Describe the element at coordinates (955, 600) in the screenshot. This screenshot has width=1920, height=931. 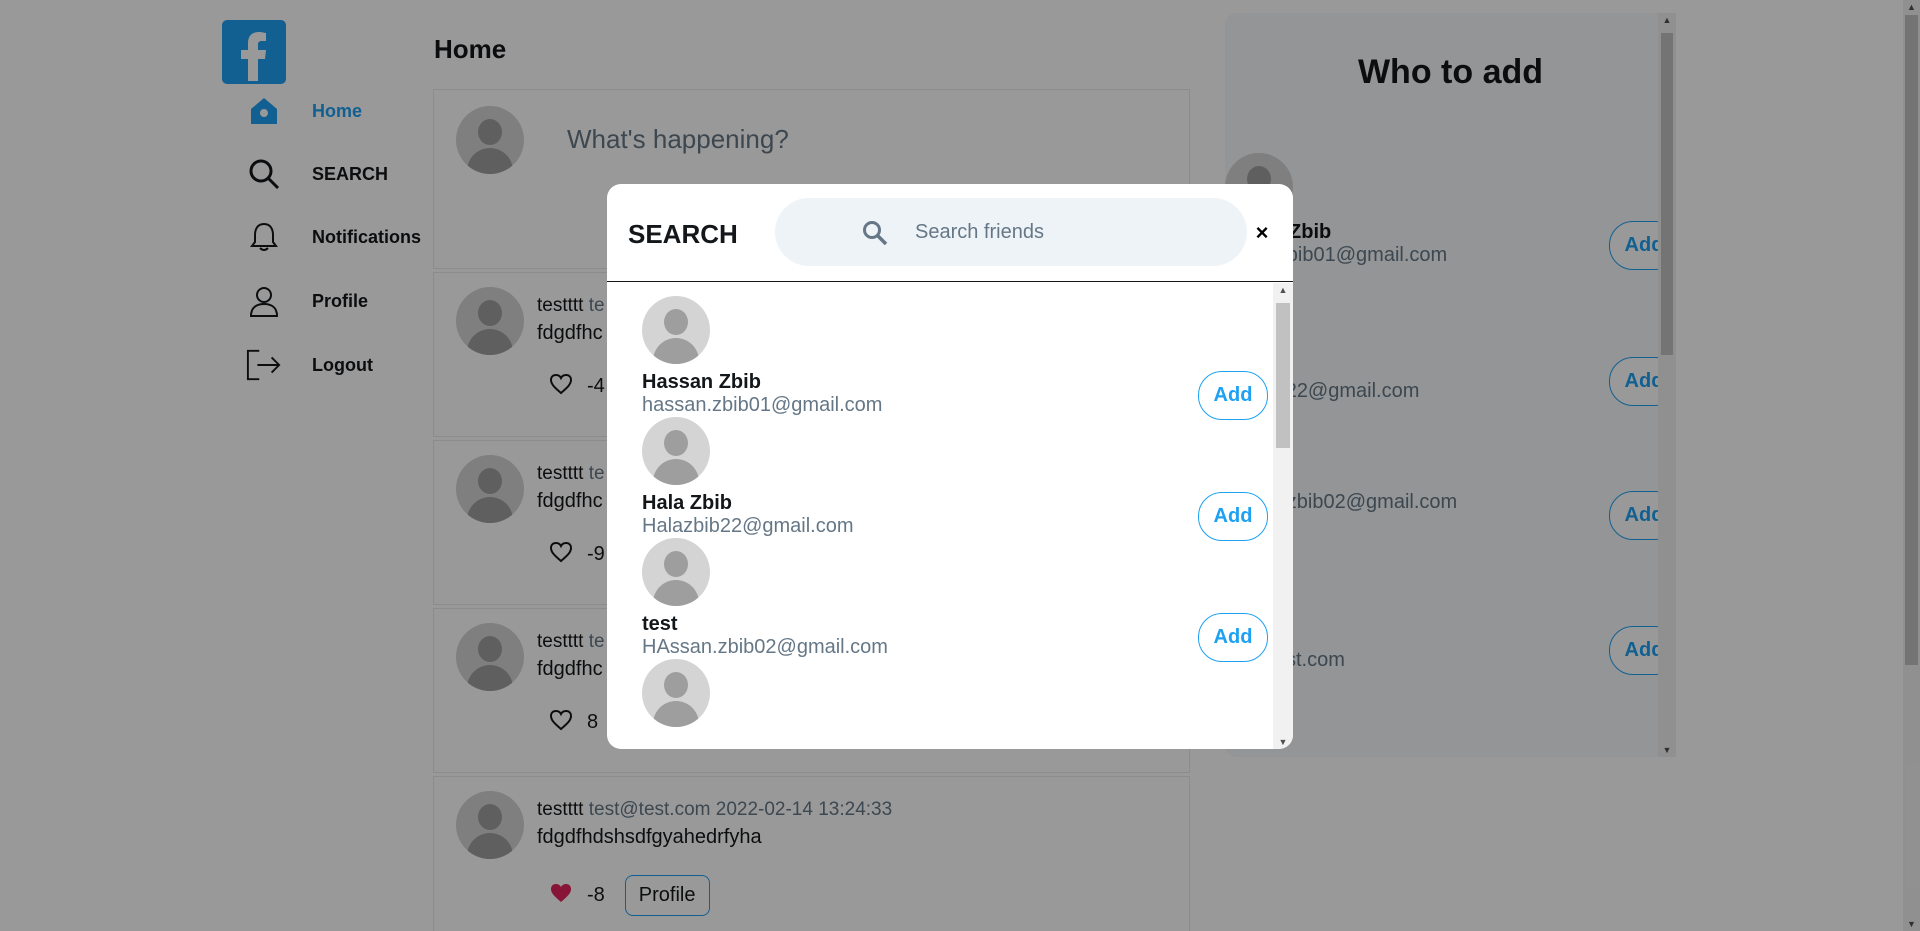
I see `search-result-item: test HAssan.zbib02@gmail.com Add` at that location.